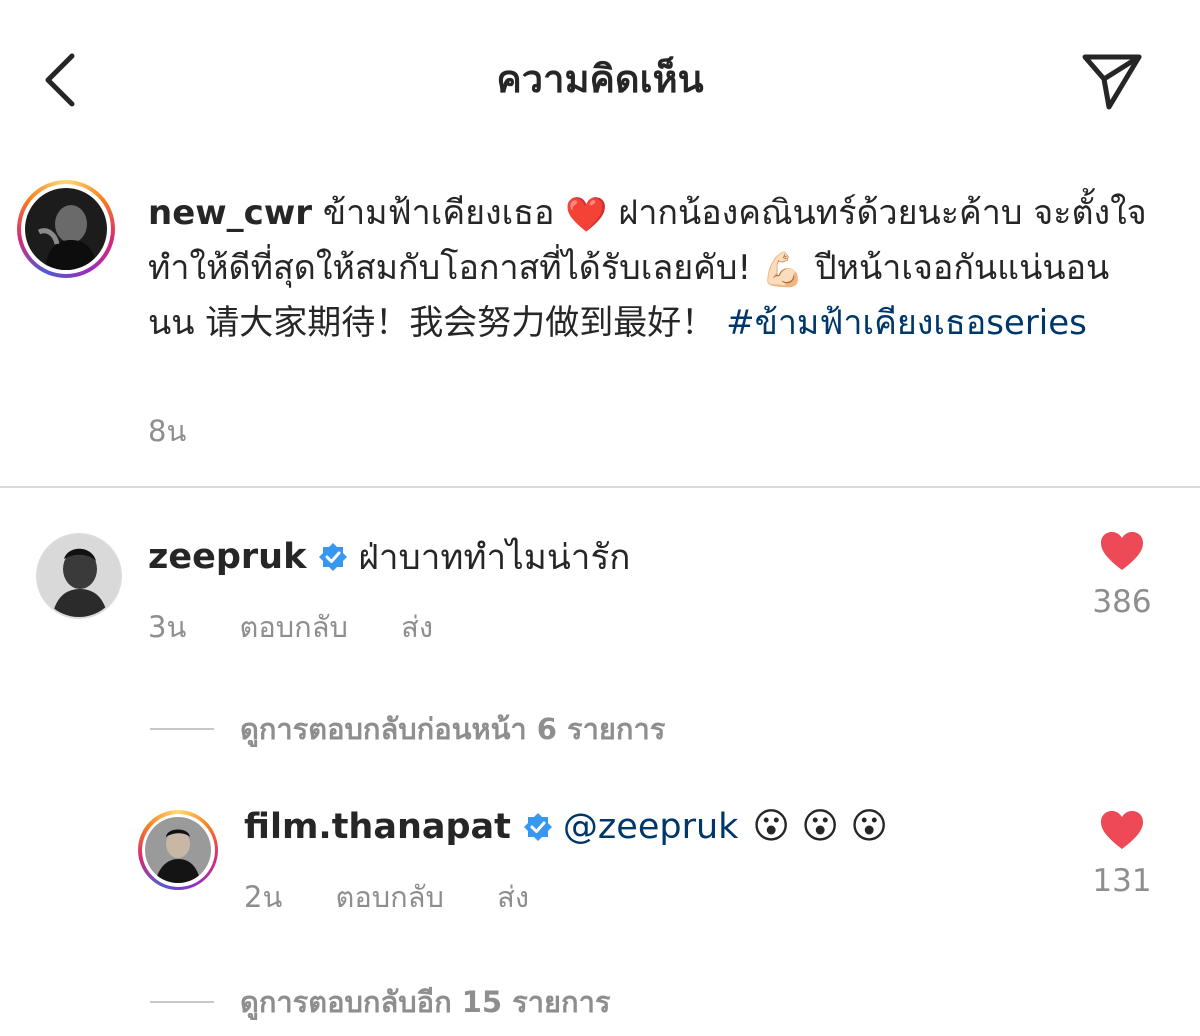 Image resolution: width=1200 pixels, height=1036 pixels. What do you see at coordinates (906, 323) in the screenshot?
I see `hashtag-link: #ข้ามฟ้าเคียงเธอseries` at bounding box center [906, 323].